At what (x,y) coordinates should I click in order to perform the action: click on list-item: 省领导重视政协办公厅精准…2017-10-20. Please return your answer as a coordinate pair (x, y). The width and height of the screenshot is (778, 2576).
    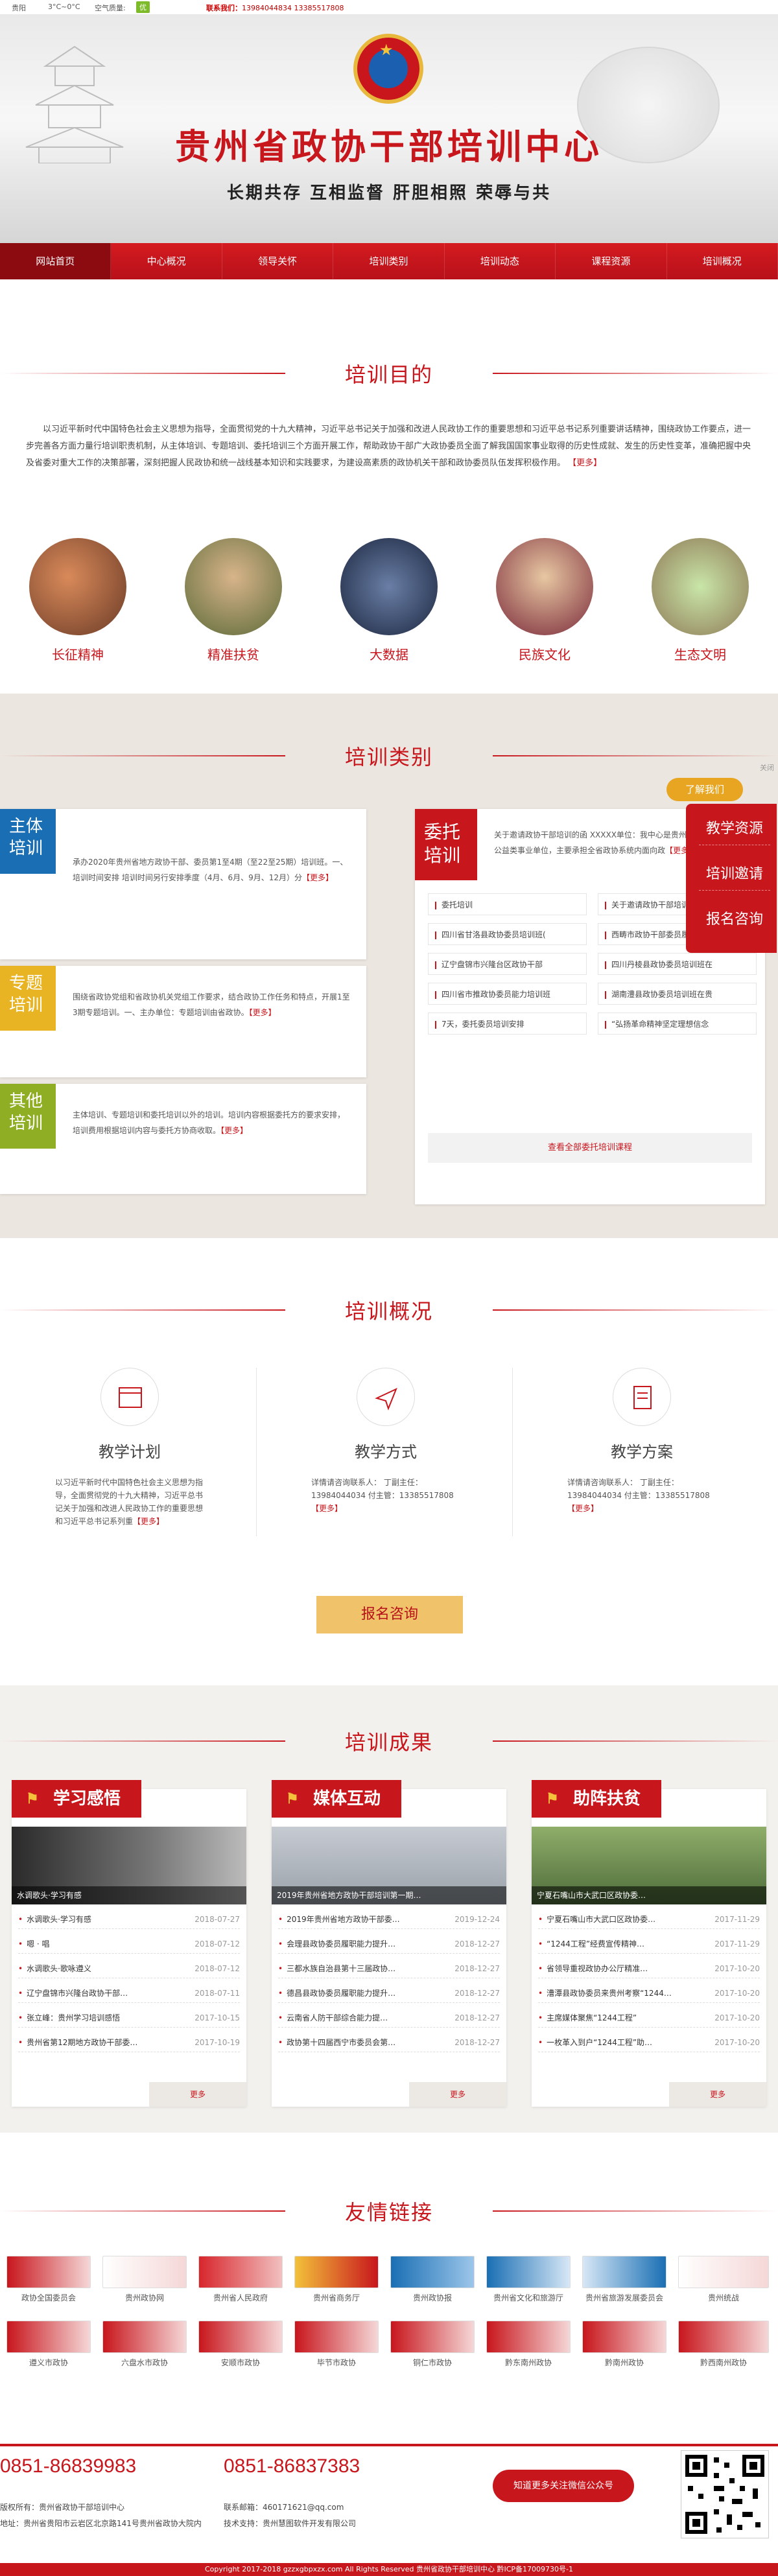
    Looking at the image, I should click on (649, 1968).